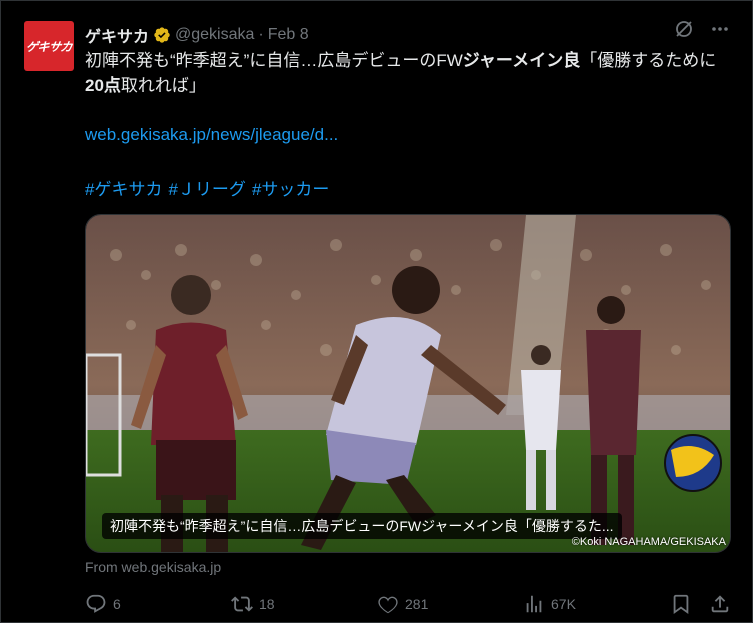  Describe the element at coordinates (563, 604) in the screenshot. I see `views-count: 67K` at that location.